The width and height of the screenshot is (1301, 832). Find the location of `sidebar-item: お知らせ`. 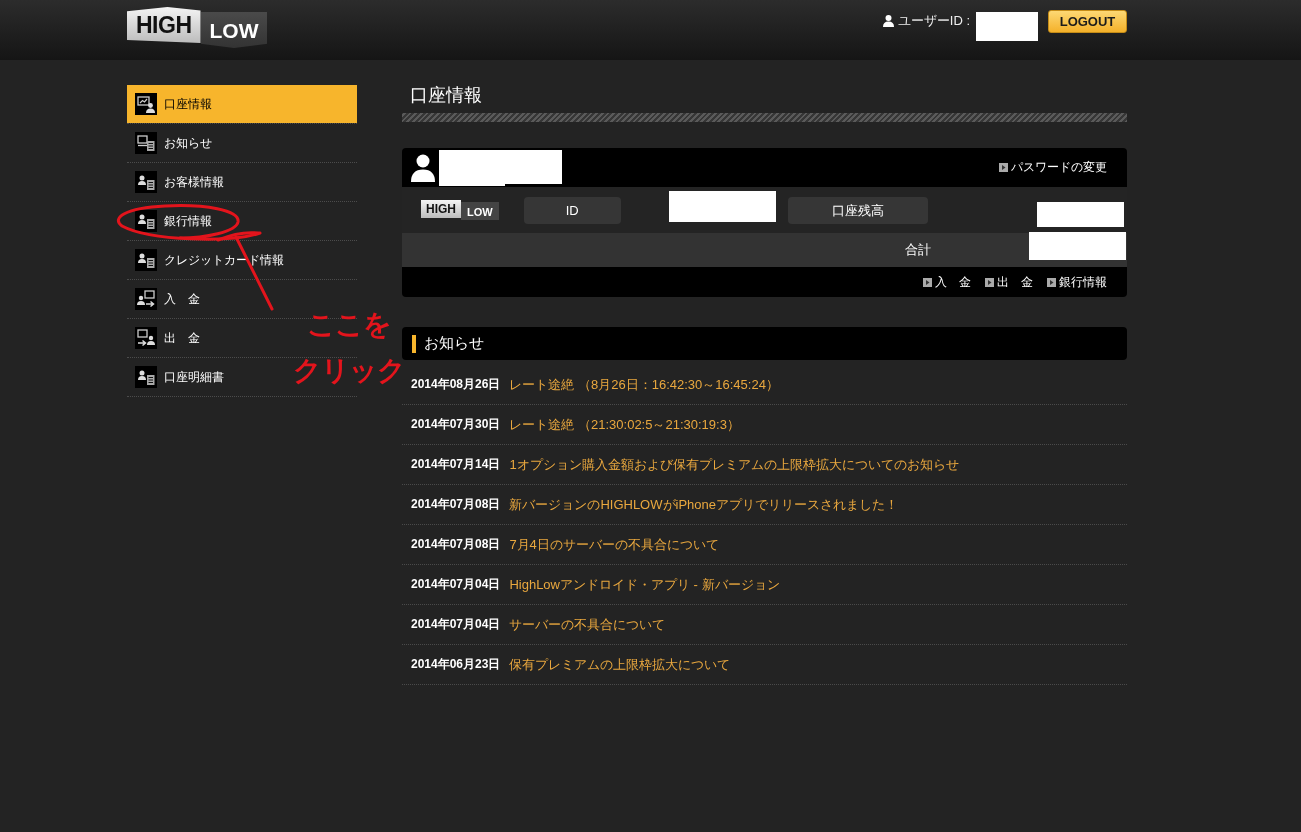

sidebar-item: お知らせ is located at coordinates (169, 143).